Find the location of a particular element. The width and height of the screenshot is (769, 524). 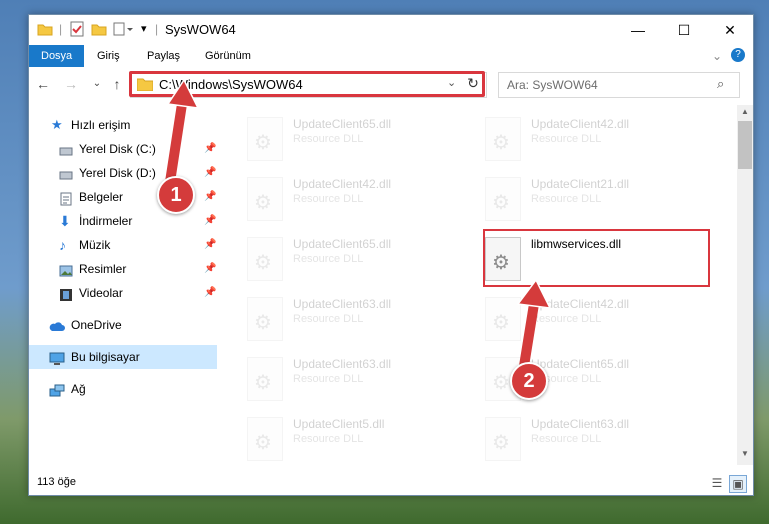

customize-quick-access-icon is located at coordinates (123, 29).